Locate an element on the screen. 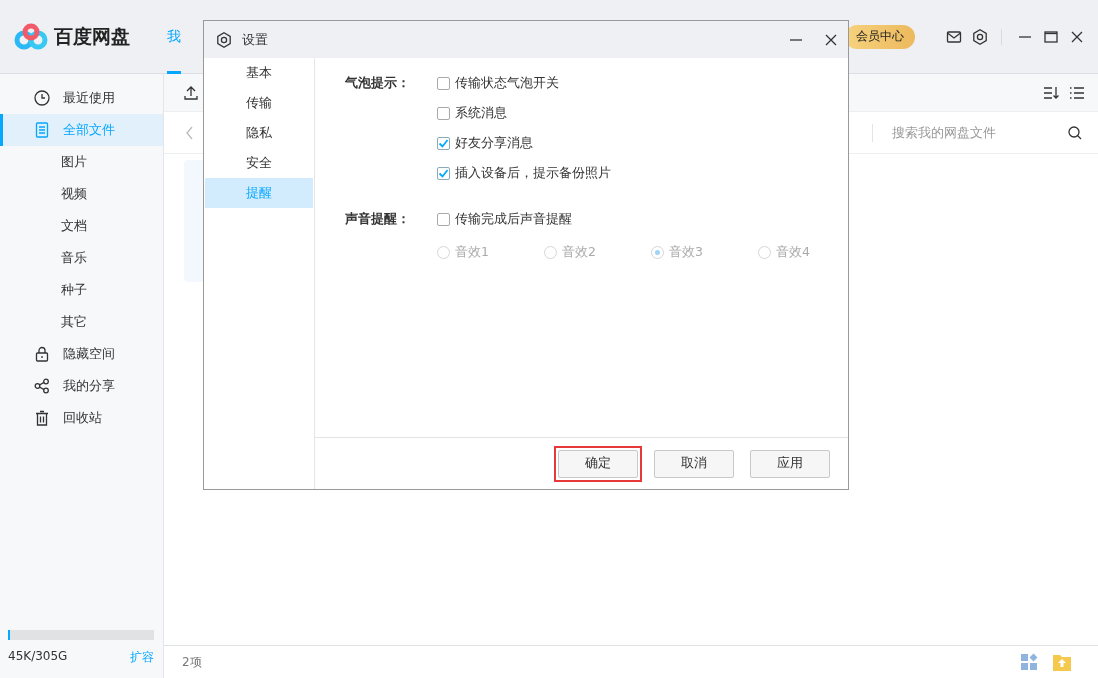 Image resolution: width=1098 pixels, height=678 pixels. settings-nav-item: 传输 is located at coordinates (259, 103).